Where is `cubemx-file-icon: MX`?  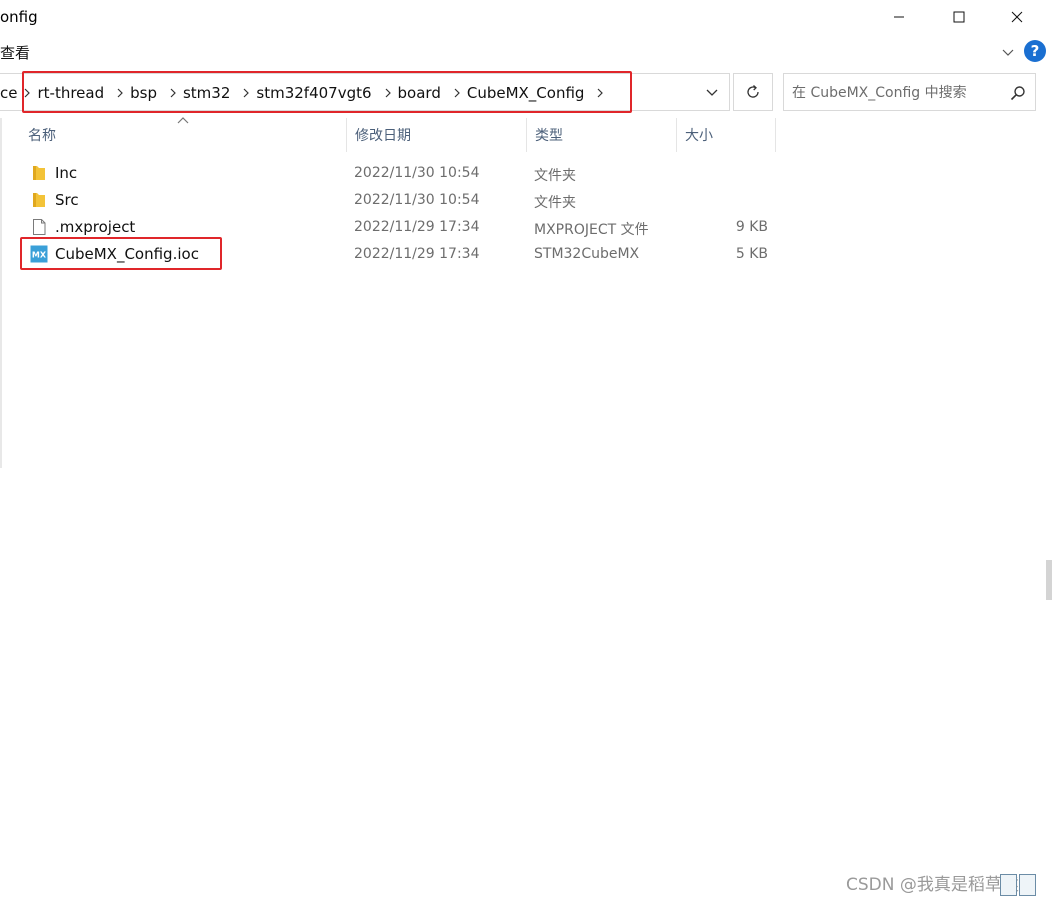
cubemx-file-icon: MX is located at coordinates (39, 254).